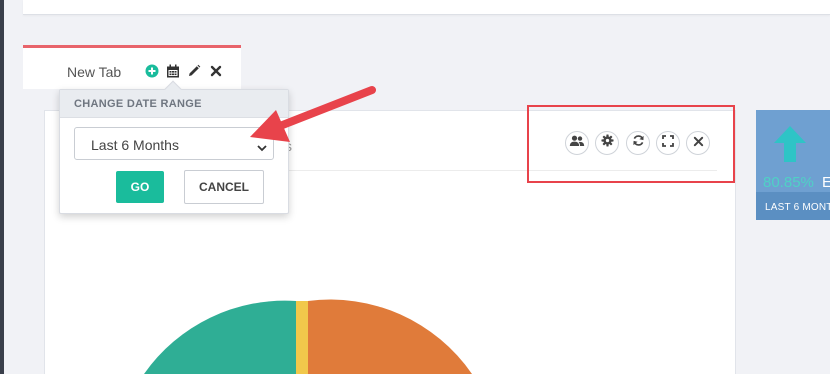 Image resolution: width=830 pixels, height=374 pixels. I want to click on pie-slice-yellow, so click(302, 337).